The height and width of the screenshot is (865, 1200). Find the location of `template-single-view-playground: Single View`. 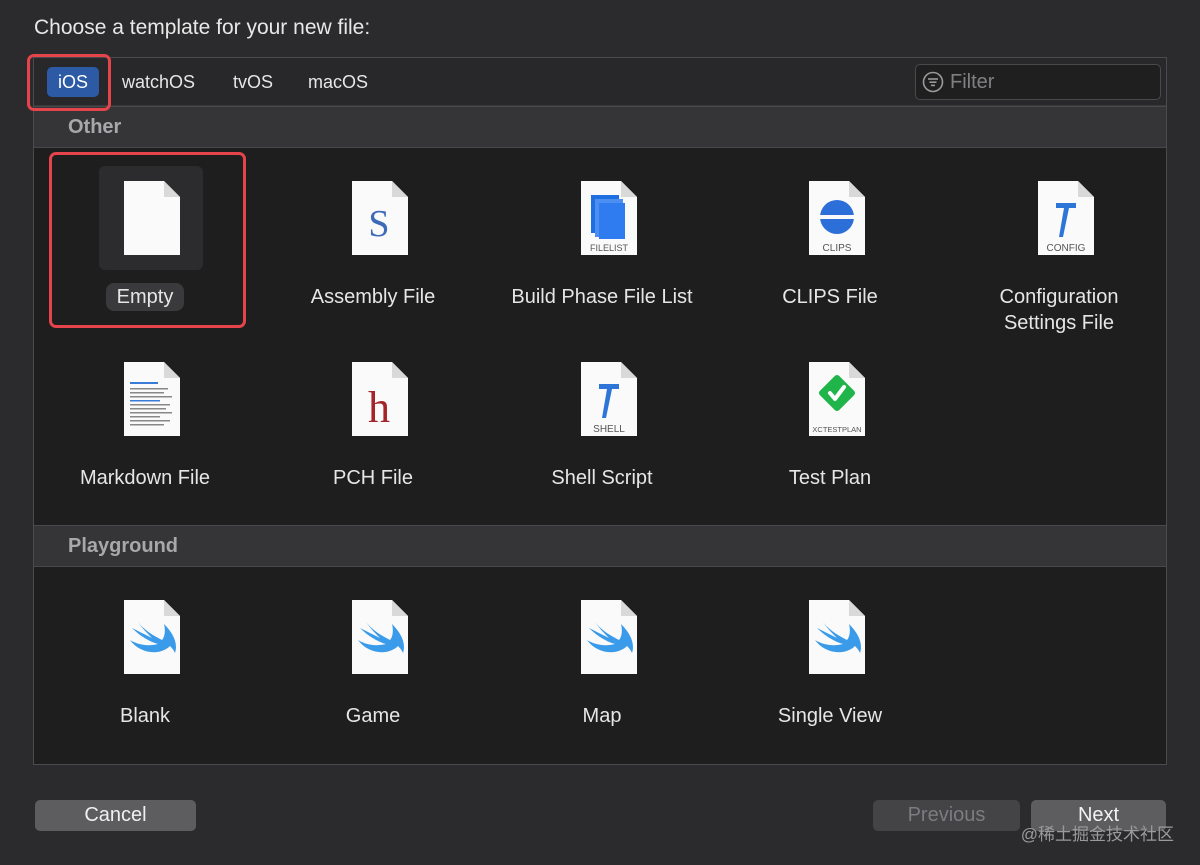

template-single-view-playground: Single View is located at coordinates (830, 659).